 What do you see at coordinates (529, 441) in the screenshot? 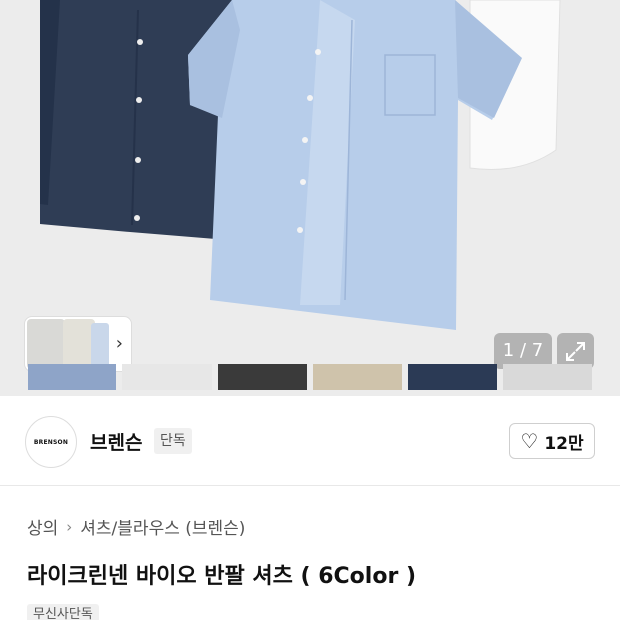
I see `heart-icon: ♡` at bounding box center [529, 441].